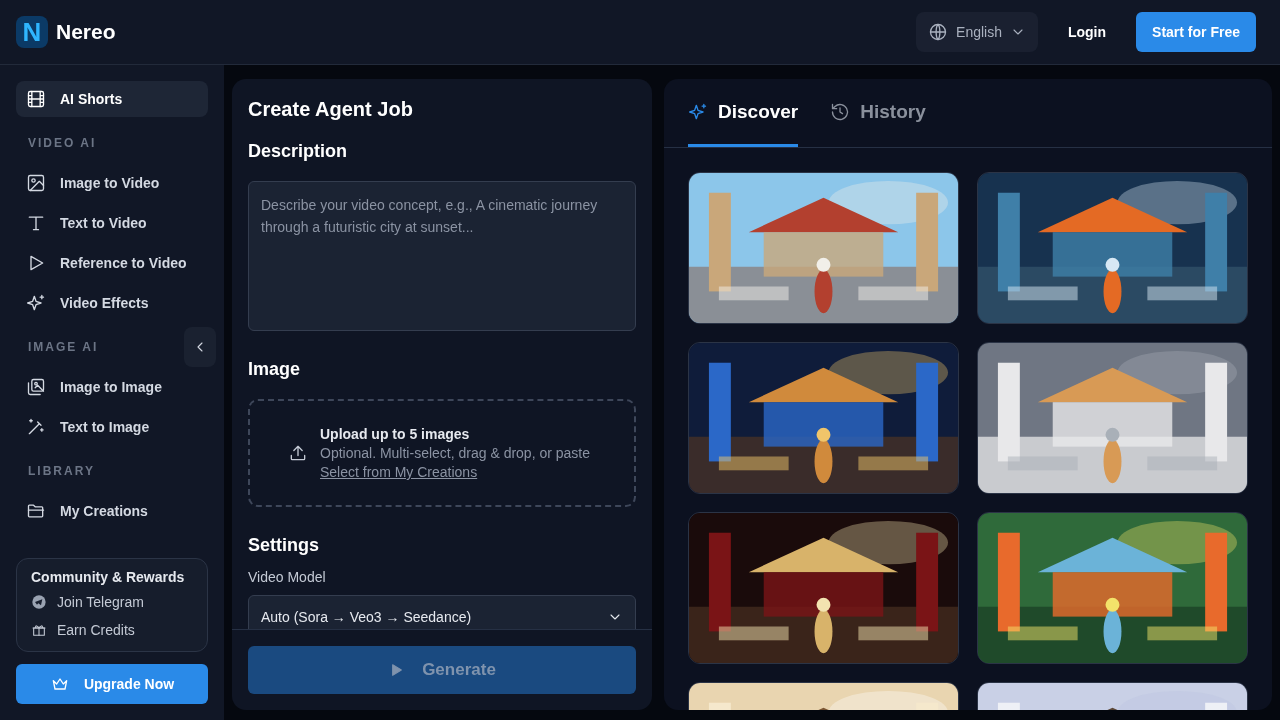 The image size is (1280, 720). Describe the element at coordinates (112, 511) in the screenshot. I see `sidebar-item: My Creations` at that location.